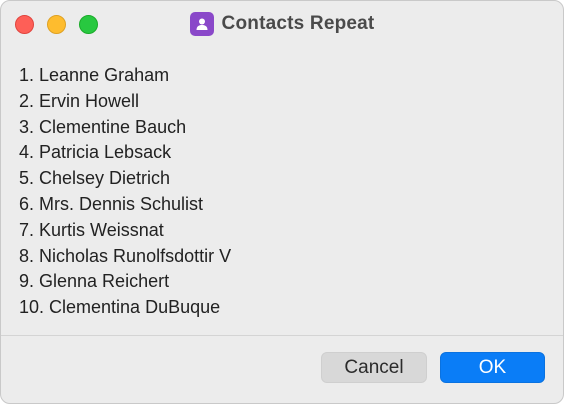  Describe the element at coordinates (374, 367) in the screenshot. I see `cancel-button: Cancel` at that location.